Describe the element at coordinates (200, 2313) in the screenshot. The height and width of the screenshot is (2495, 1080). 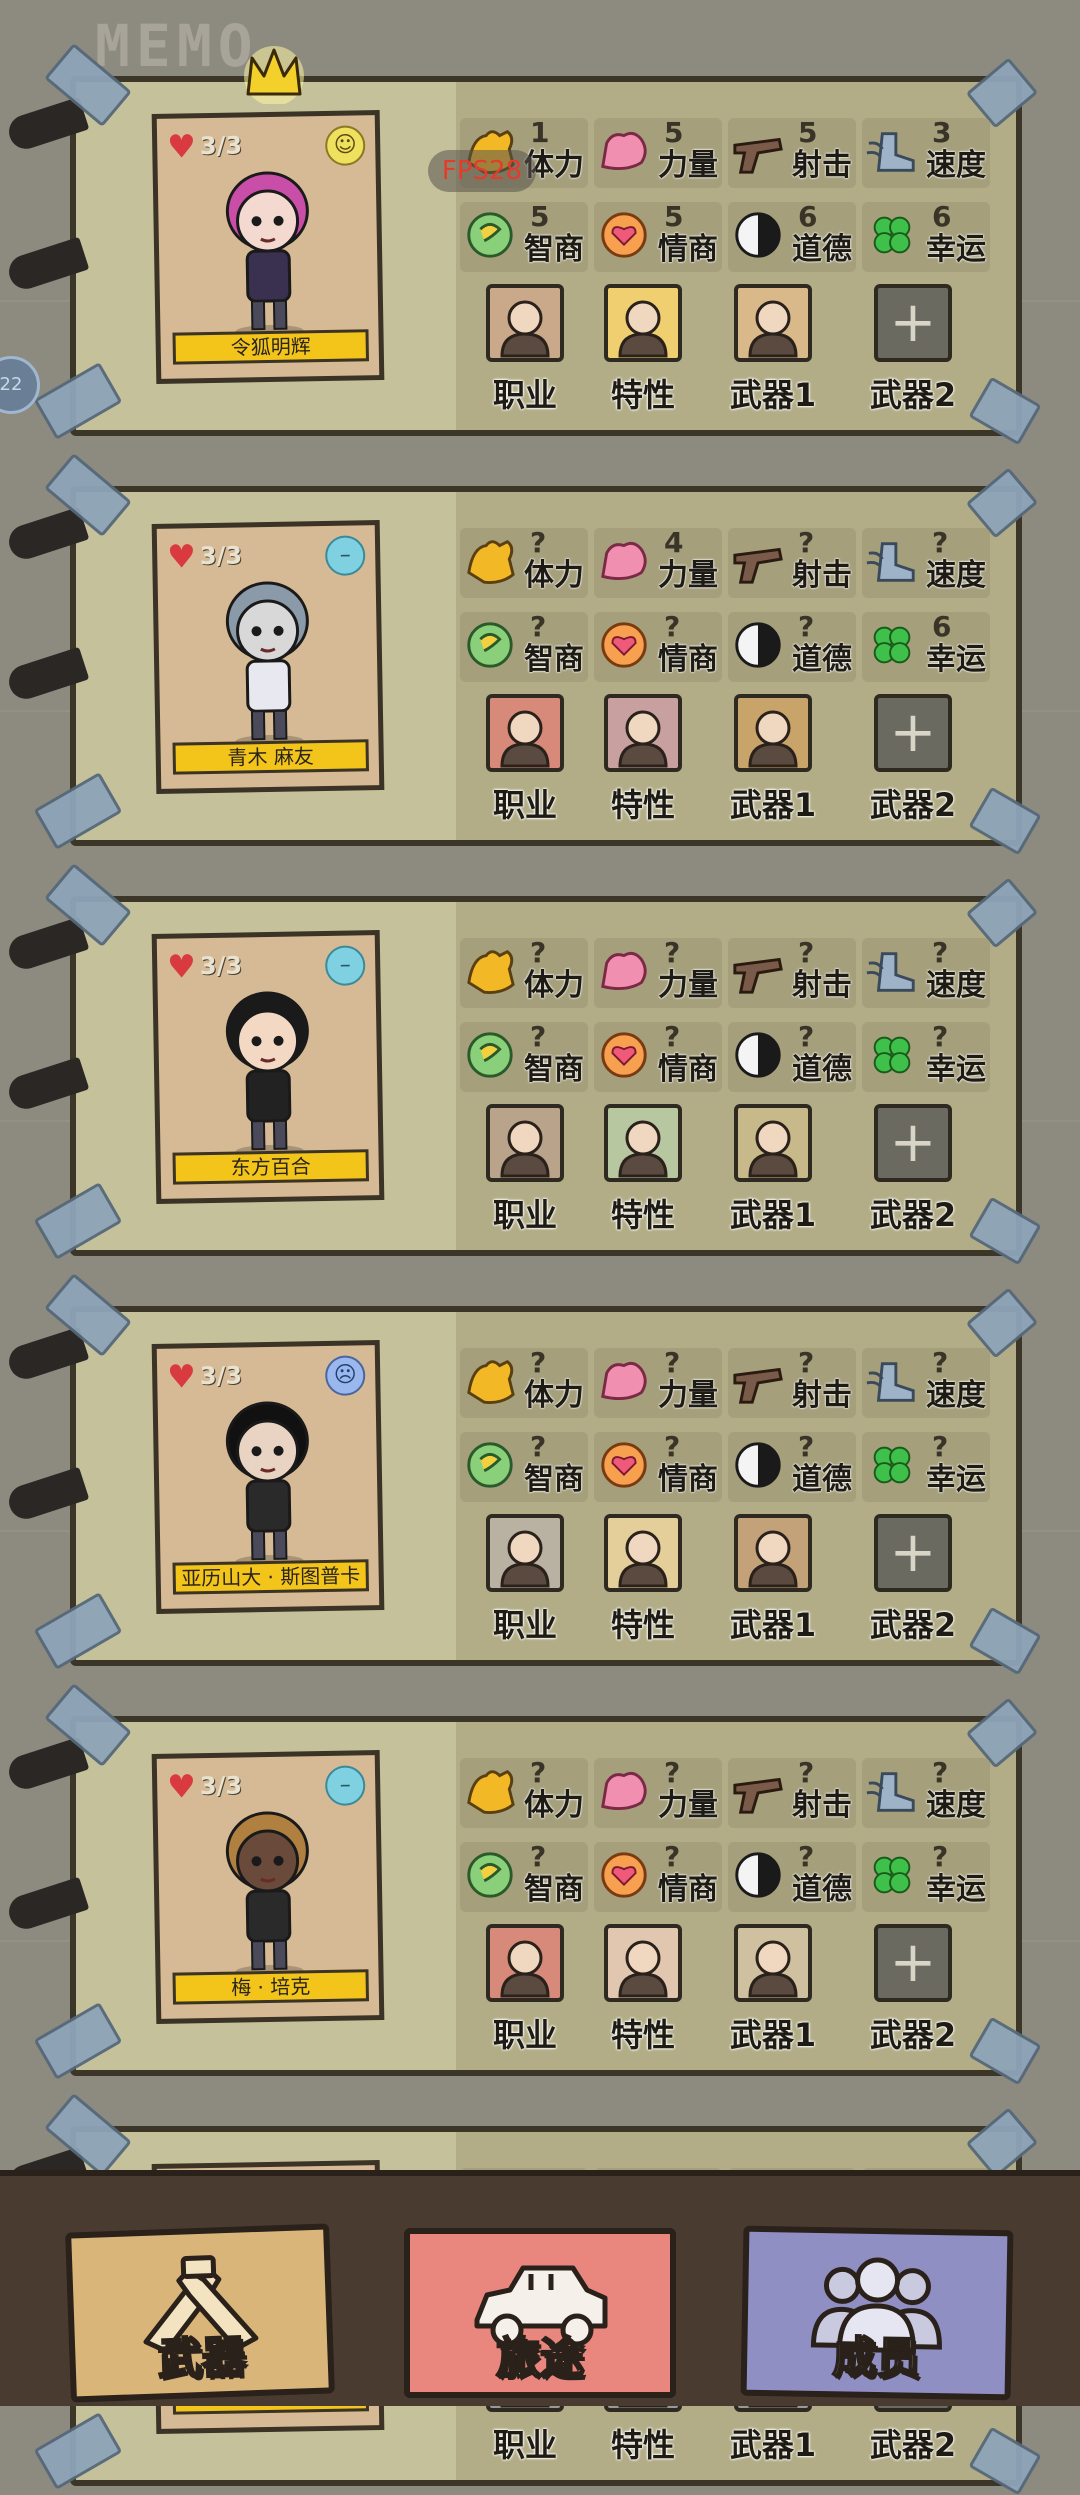
I see `weapons-tab-button: 武器` at that location.